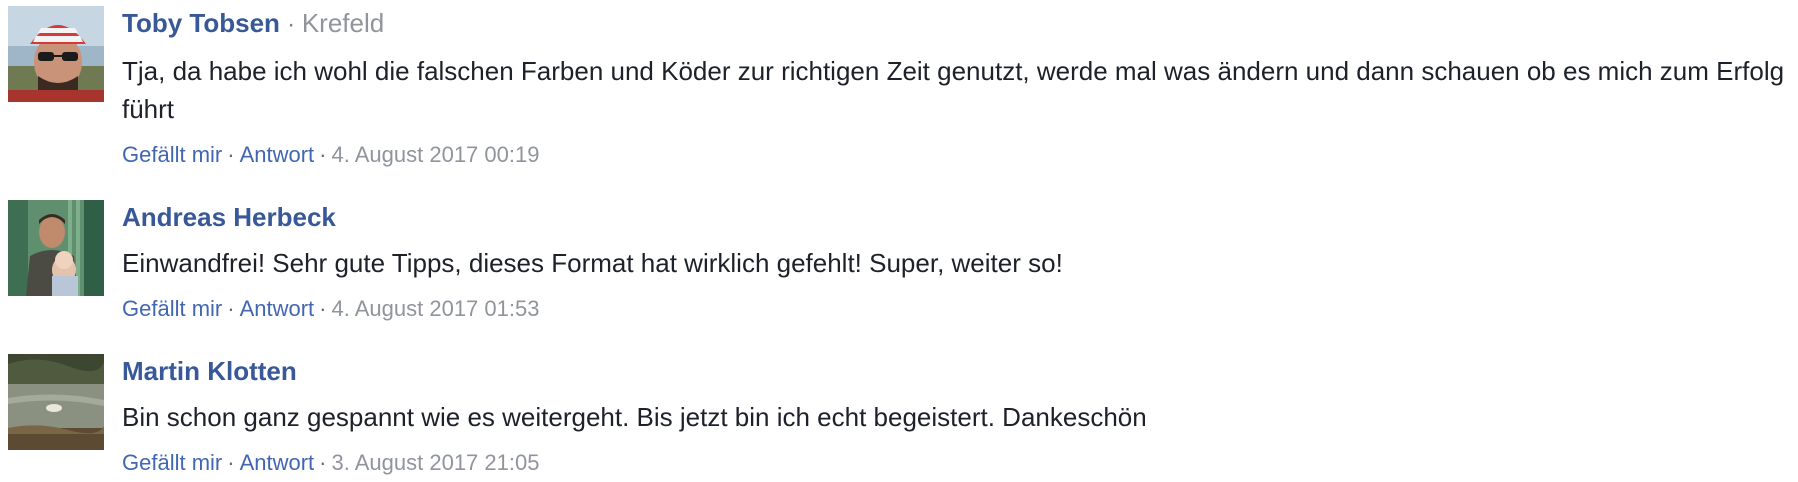 Image resolution: width=1798 pixels, height=482 pixels. I want to click on author-name: Andreas Herbeck, so click(229, 217).